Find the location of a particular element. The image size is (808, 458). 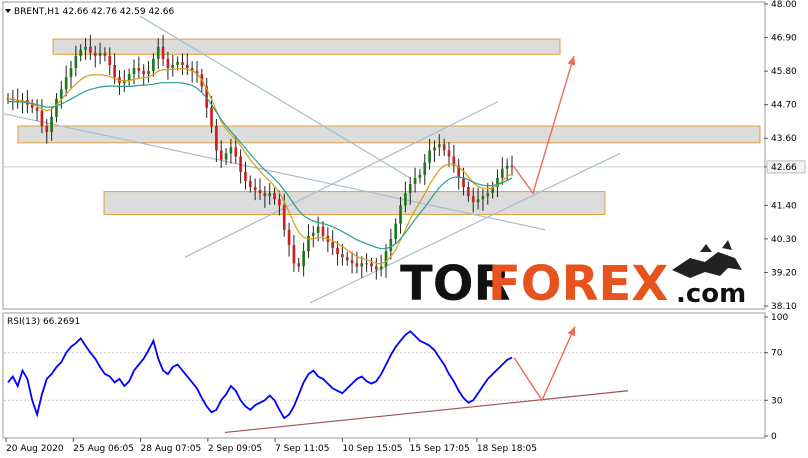

price-tick-label: 39.20 is located at coordinates (784, 273).